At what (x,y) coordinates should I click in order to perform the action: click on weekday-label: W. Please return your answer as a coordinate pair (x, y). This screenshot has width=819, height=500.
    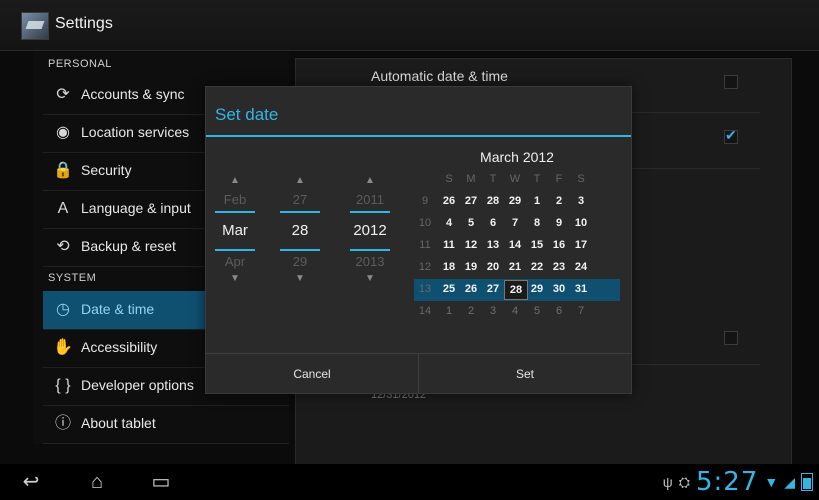
    Looking at the image, I should click on (515, 179).